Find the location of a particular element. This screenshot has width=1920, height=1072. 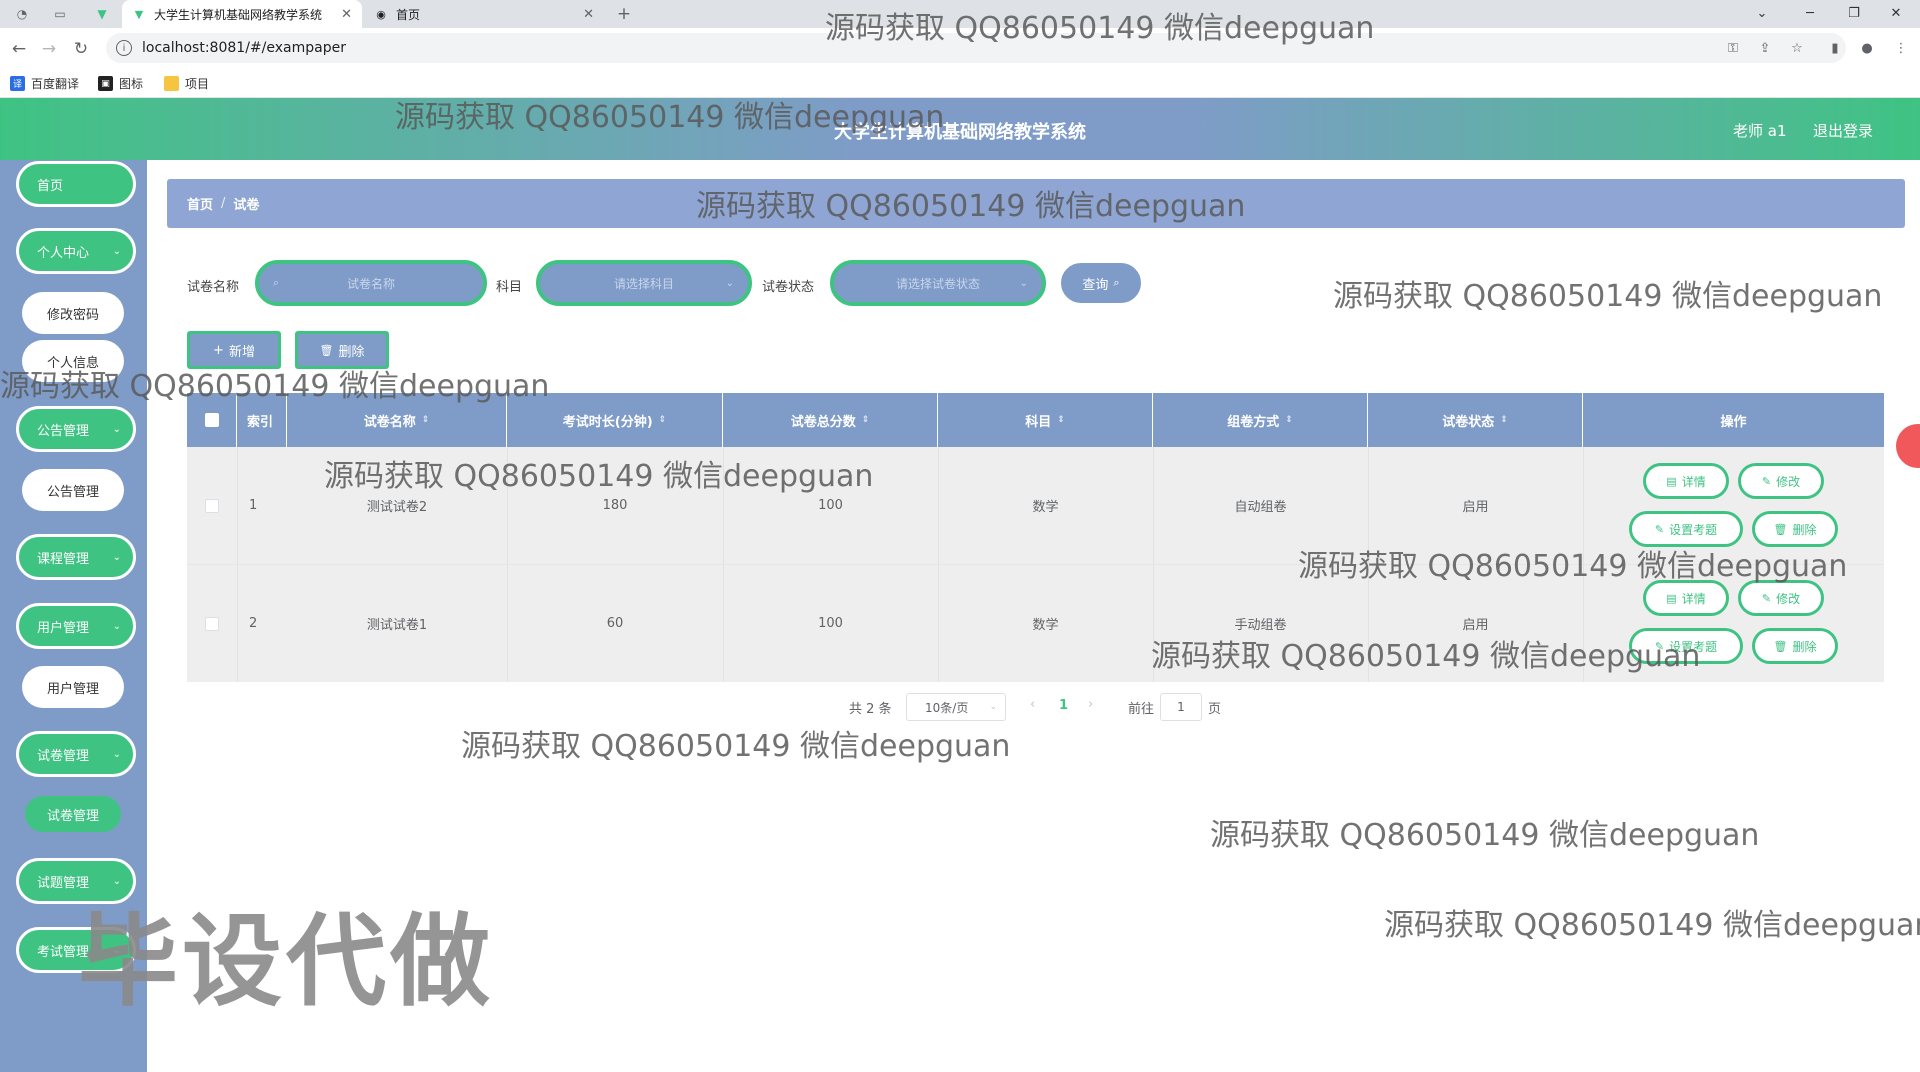

menu-paper: 试卷管理 ⌄ is located at coordinates (76, 754).